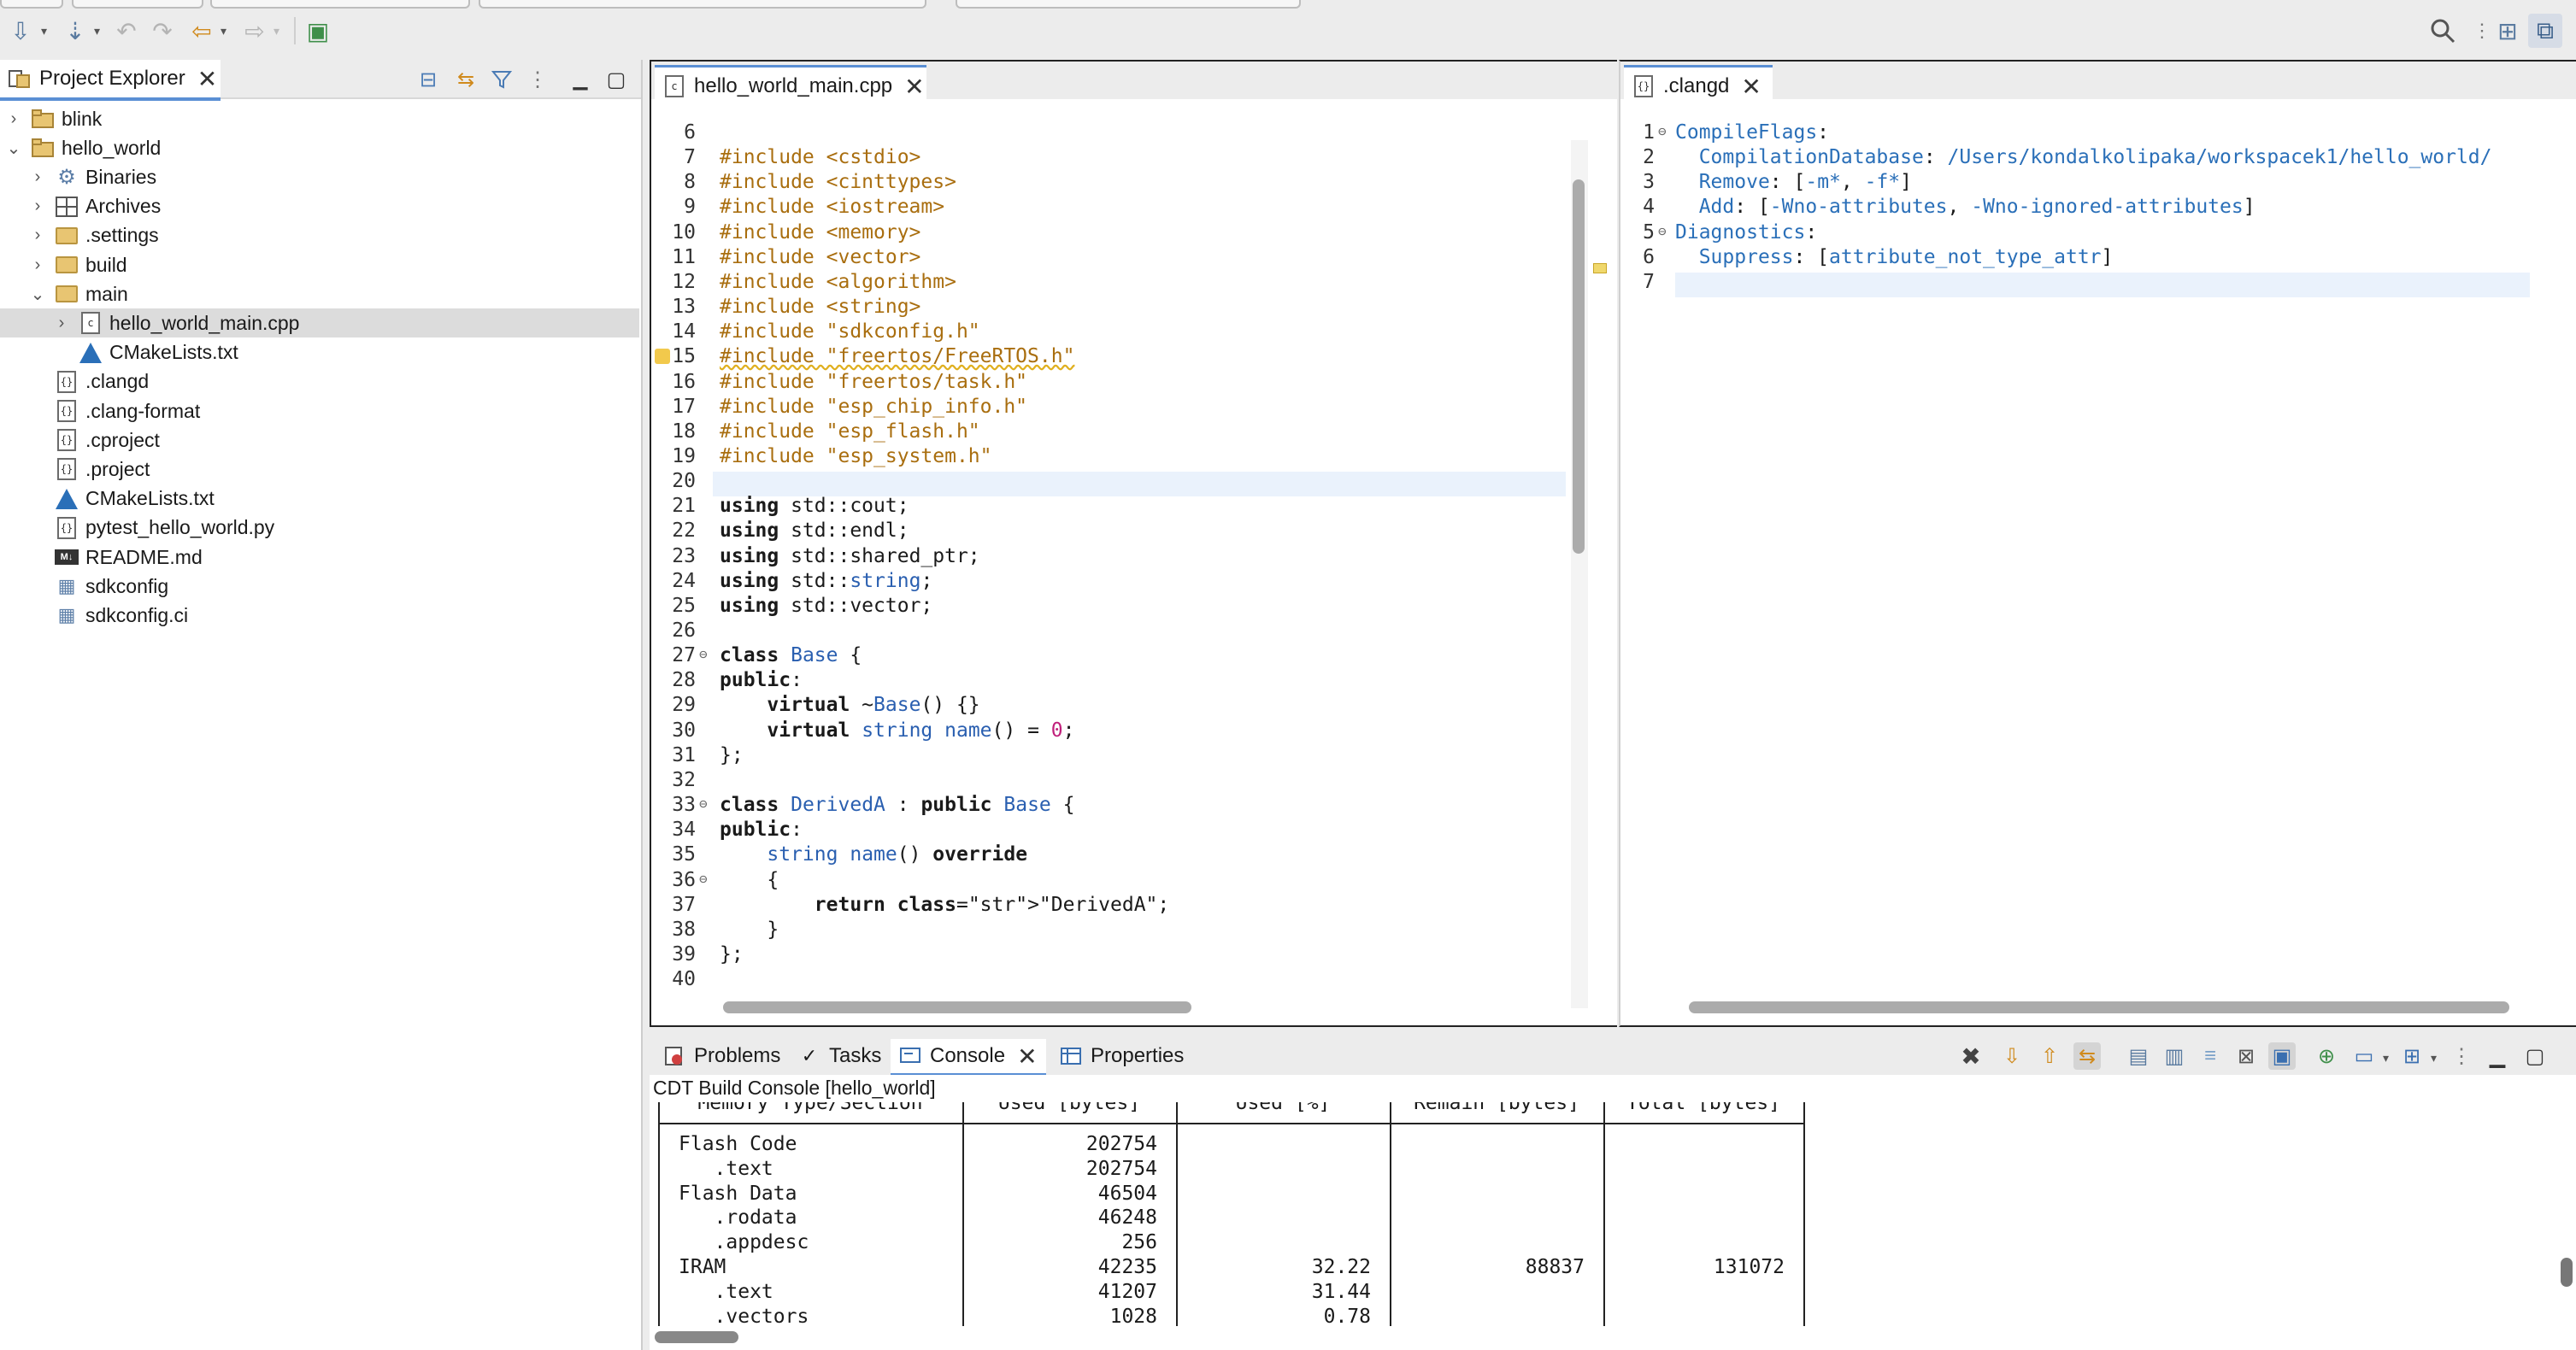  Describe the element at coordinates (2443, 31) in the screenshot. I see `search-icon` at that location.